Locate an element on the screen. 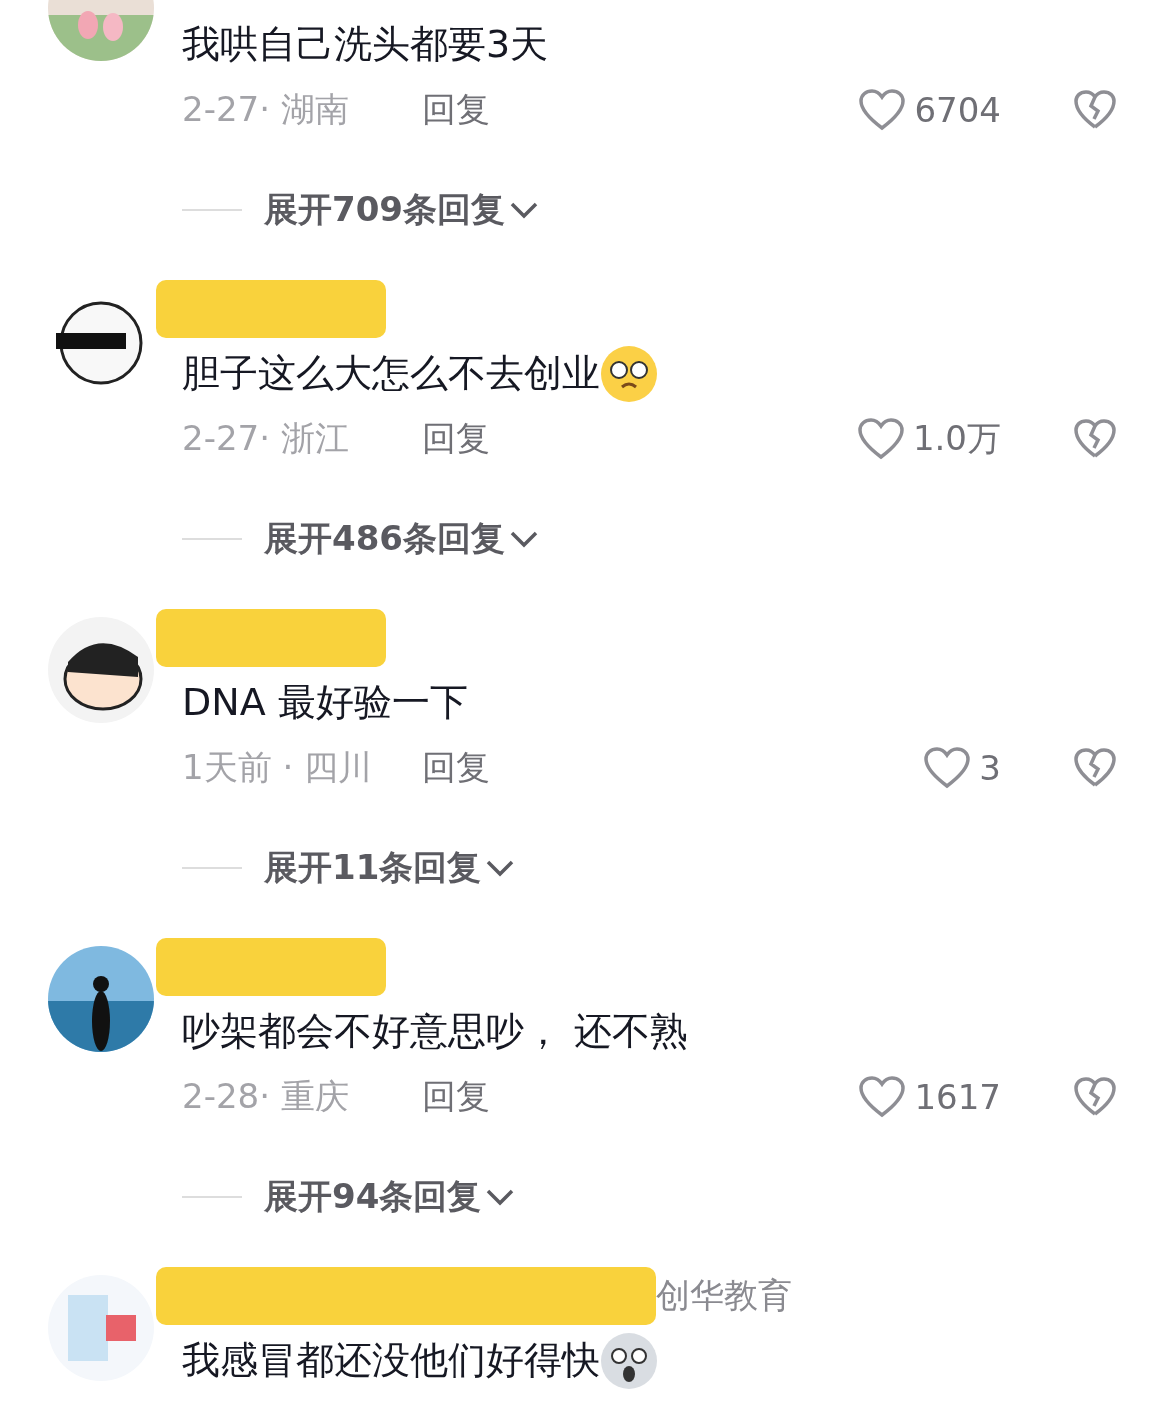 Image resolution: width=1169 pixels, height=1413 pixels. expand-replies-button: 展开94条回复 is located at coordinates (390, 1197).